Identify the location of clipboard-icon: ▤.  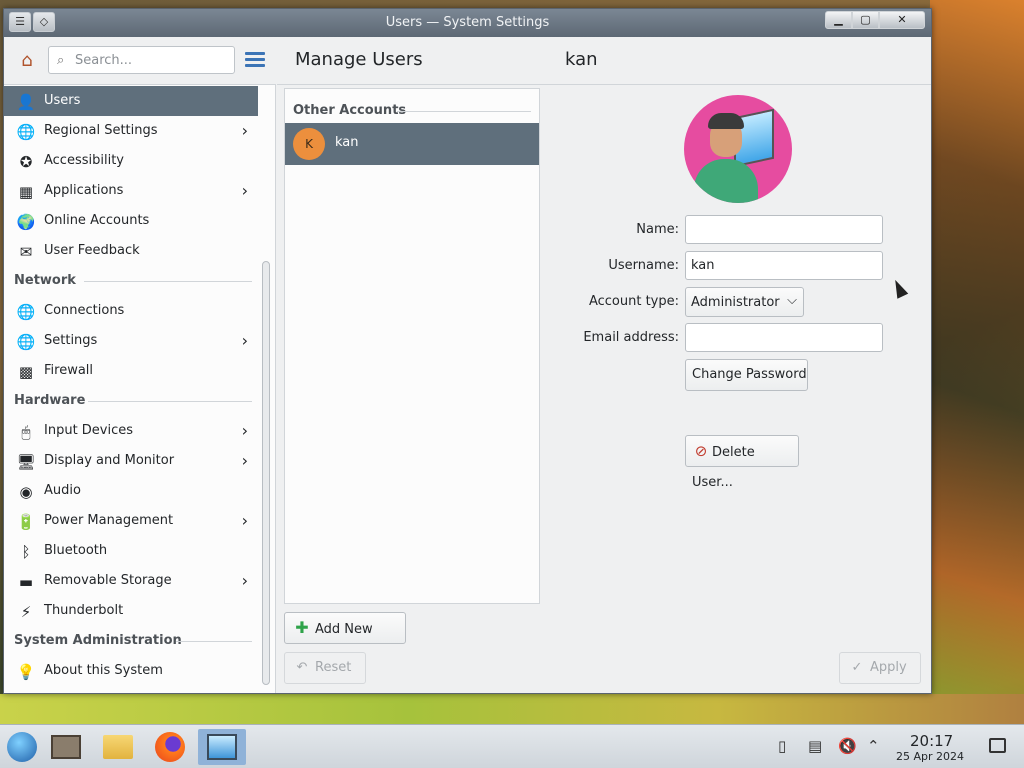
(815, 746).